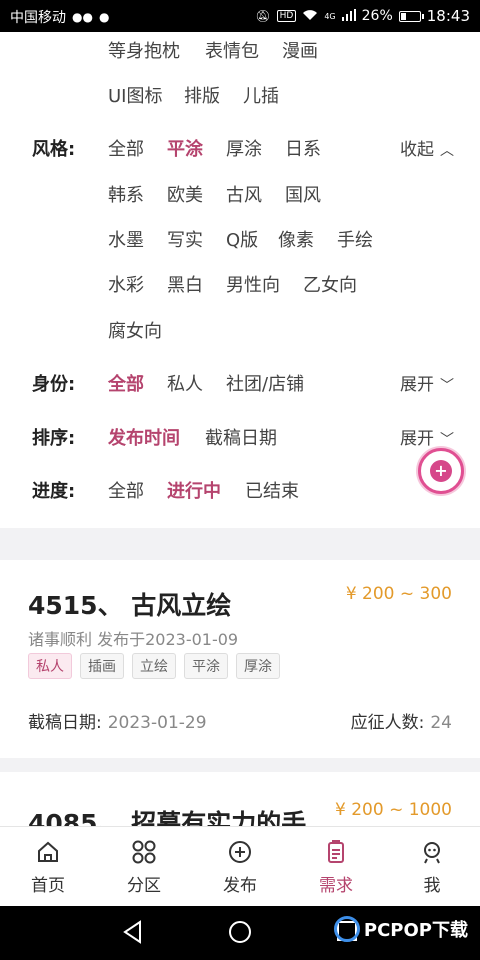 The image size is (480, 960). I want to click on collapse-label: 收起, so click(417, 150).